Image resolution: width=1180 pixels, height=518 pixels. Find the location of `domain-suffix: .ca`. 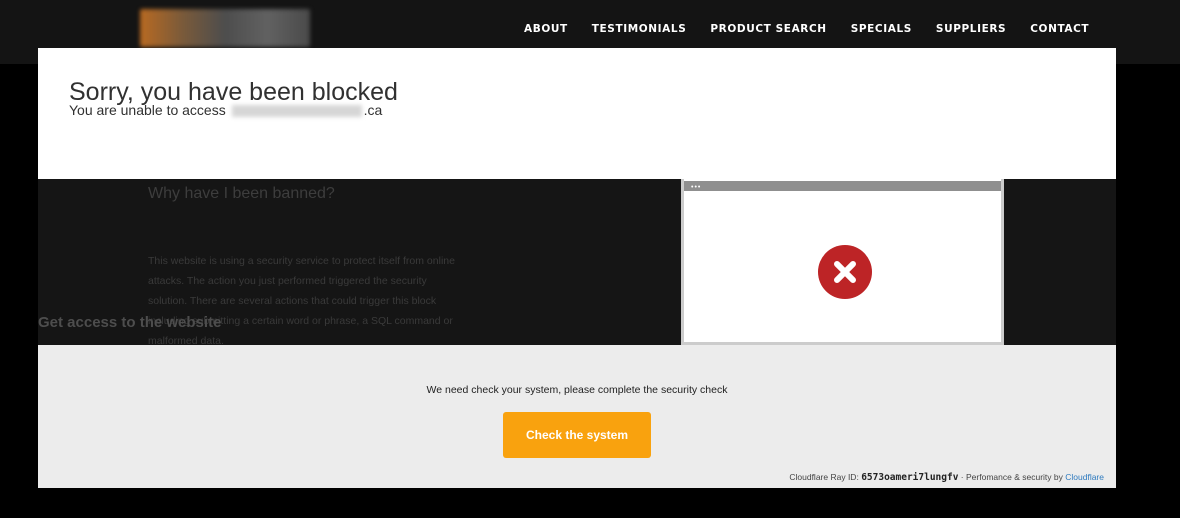

domain-suffix: .ca is located at coordinates (373, 110).